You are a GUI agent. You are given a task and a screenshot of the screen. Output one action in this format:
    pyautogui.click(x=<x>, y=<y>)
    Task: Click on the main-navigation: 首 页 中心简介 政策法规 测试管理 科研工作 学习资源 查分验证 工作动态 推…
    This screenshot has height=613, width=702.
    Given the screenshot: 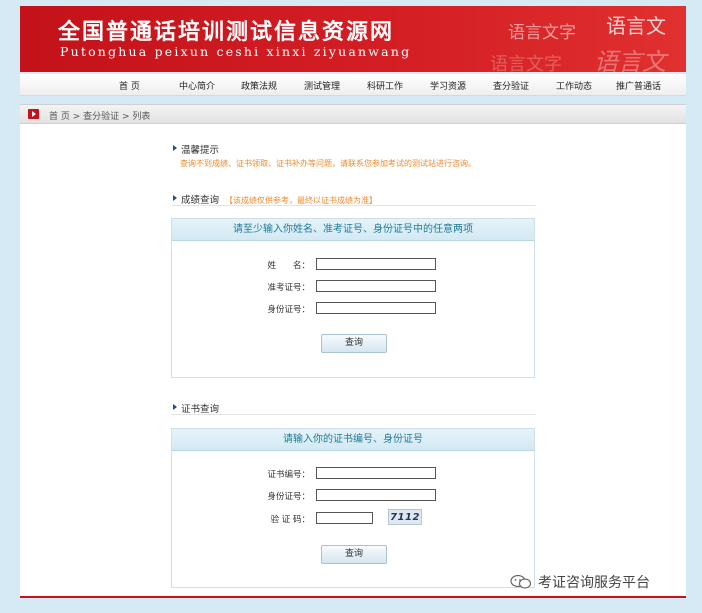 What is the action you would take?
    pyautogui.click(x=353, y=85)
    